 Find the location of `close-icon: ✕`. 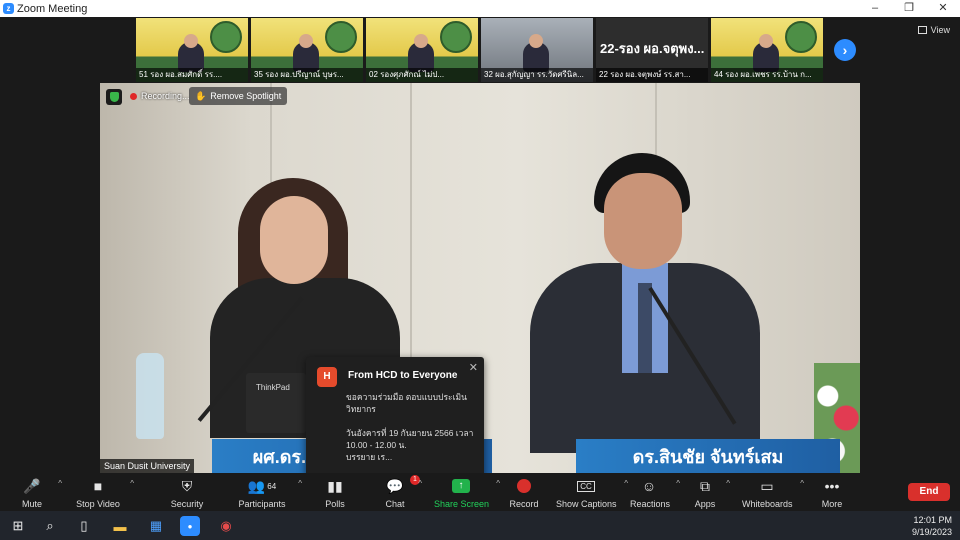

close-icon: ✕ is located at coordinates (473, 367).